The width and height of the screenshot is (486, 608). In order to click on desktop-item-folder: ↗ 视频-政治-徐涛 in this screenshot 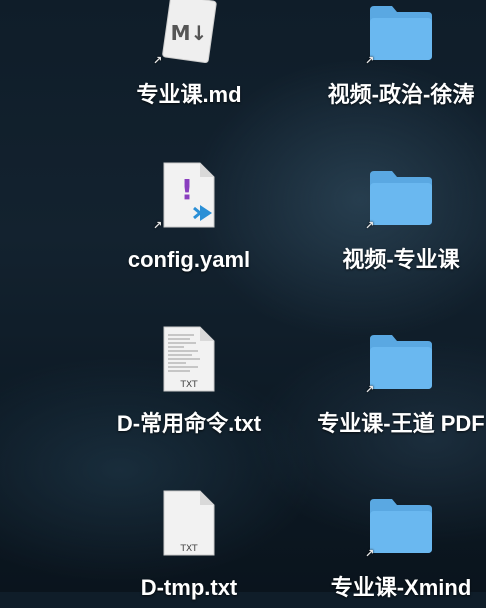, I will do `click(396, 57)`.